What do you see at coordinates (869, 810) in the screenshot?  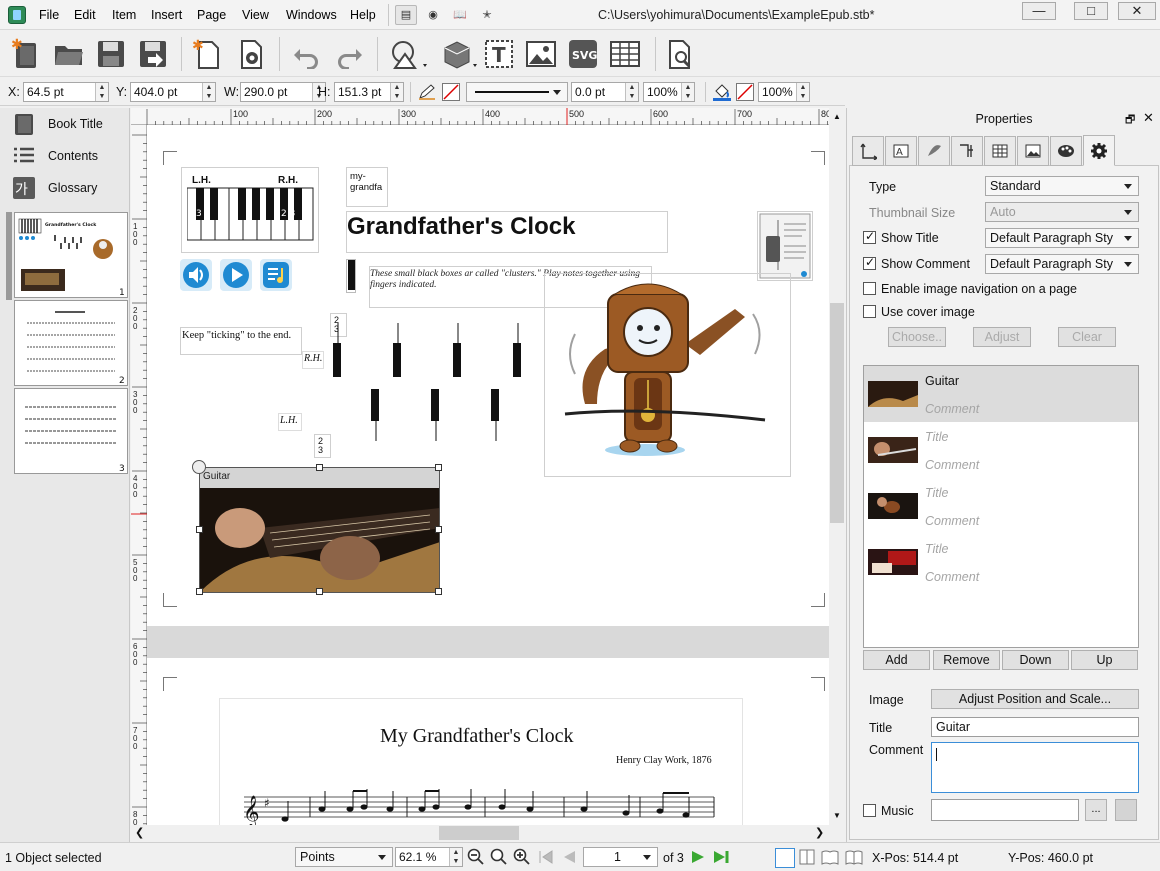 I see `music-checkbox` at bounding box center [869, 810].